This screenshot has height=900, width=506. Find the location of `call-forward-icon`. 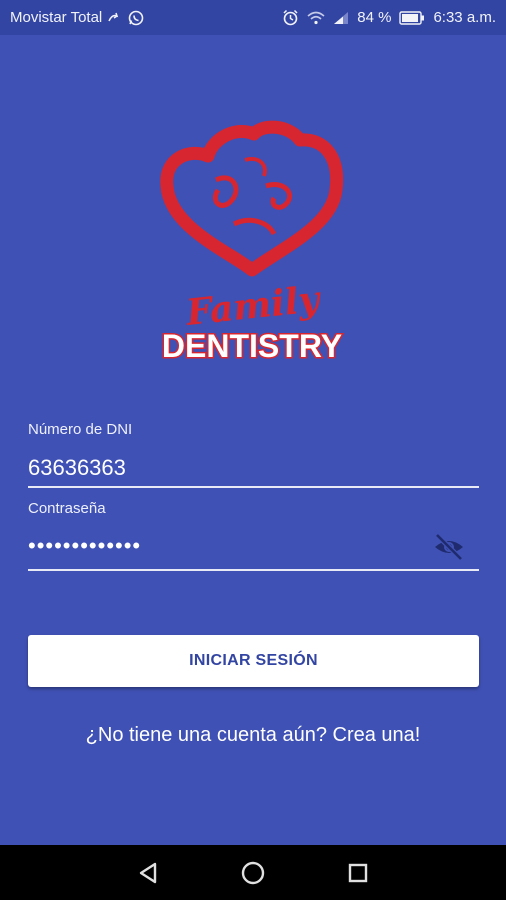

call-forward-icon is located at coordinates (115, 18).